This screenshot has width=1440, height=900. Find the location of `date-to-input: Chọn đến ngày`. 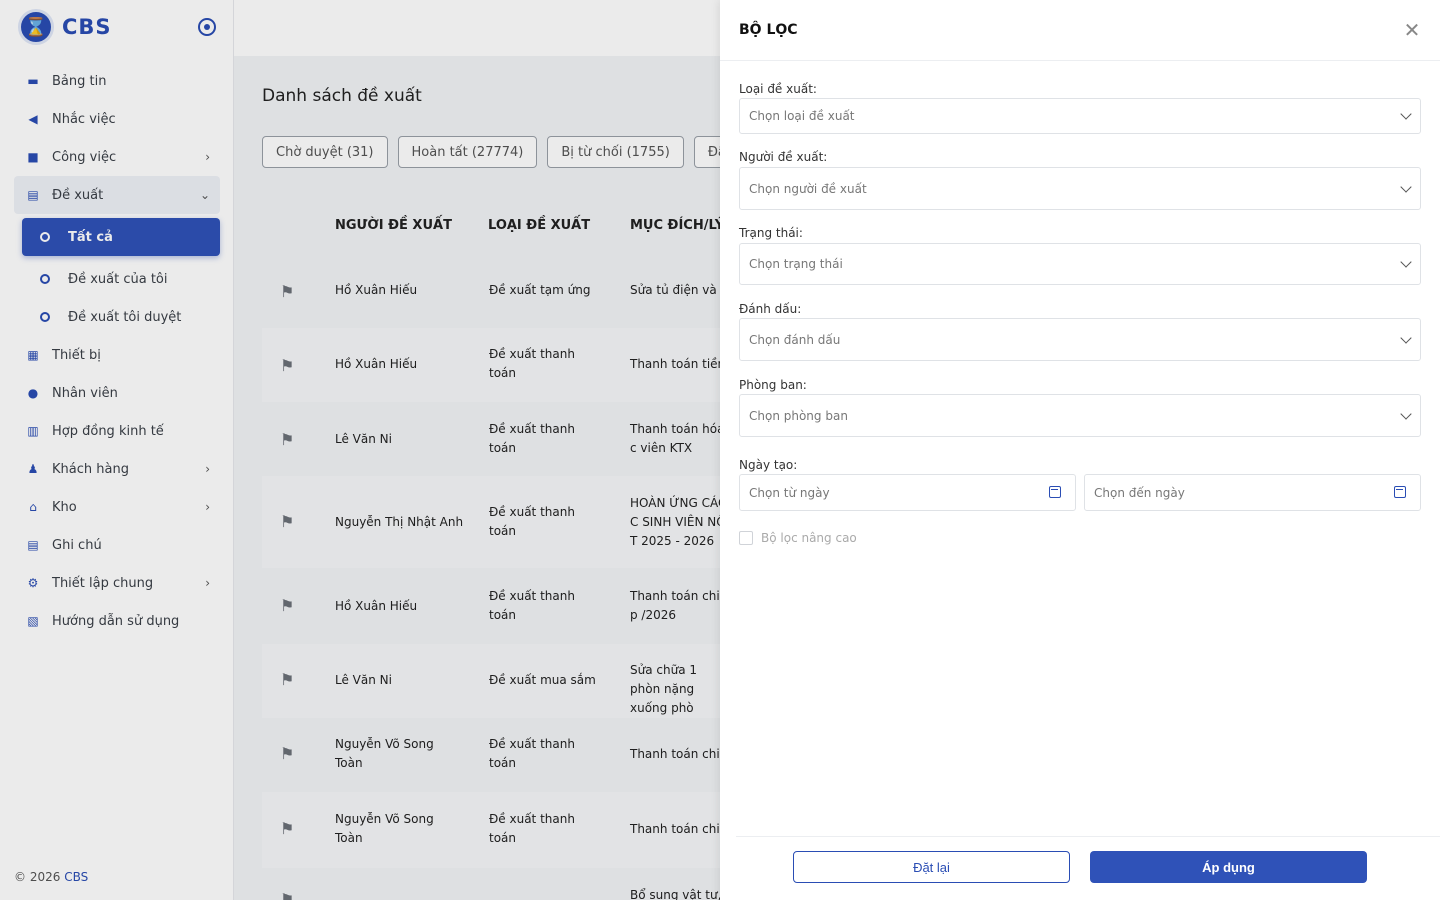

date-to-input: Chọn đến ngày is located at coordinates (1252, 492).